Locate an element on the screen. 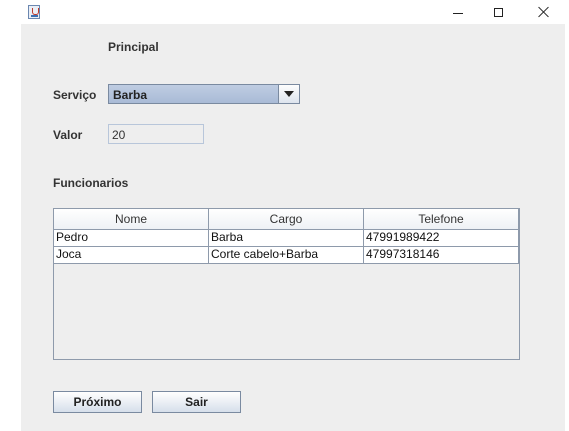 Image resolution: width=569 pixels, height=431 pixels. table-row: Joca Corte cabelo+Barba 47997318146 is located at coordinates (286, 255).